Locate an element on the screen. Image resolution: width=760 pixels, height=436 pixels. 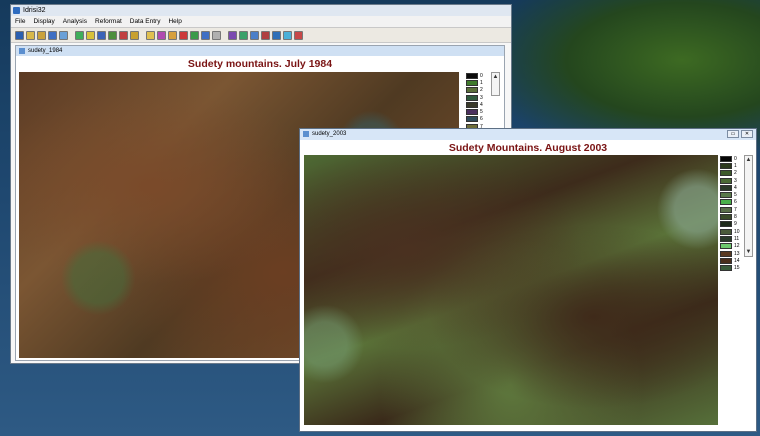
legend-label: 11 is located at coordinates (737, 238).